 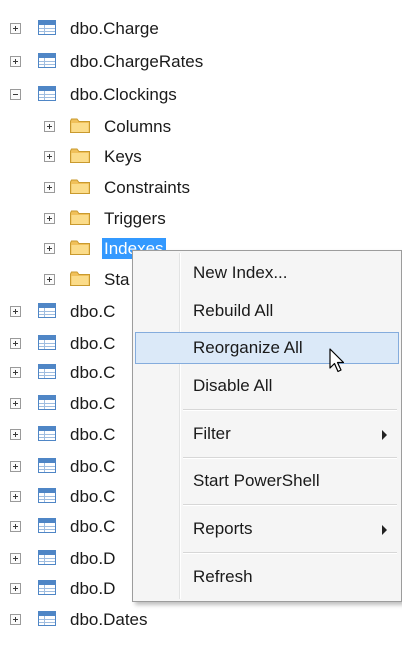 What do you see at coordinates (233, 310) in the screenshot?
I see `menu-item-label: Rebuild All` at bounding box center [233, 310].